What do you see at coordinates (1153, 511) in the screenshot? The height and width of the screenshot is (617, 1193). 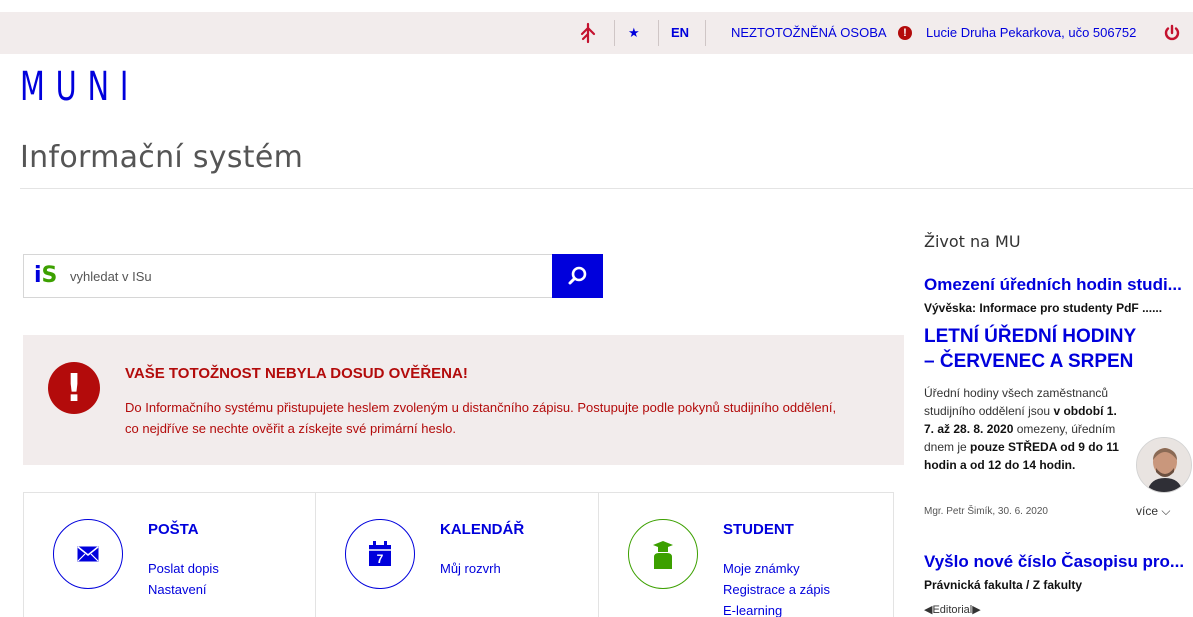 I see `more-link: více ⌵` at bounding box center [1153, 511].